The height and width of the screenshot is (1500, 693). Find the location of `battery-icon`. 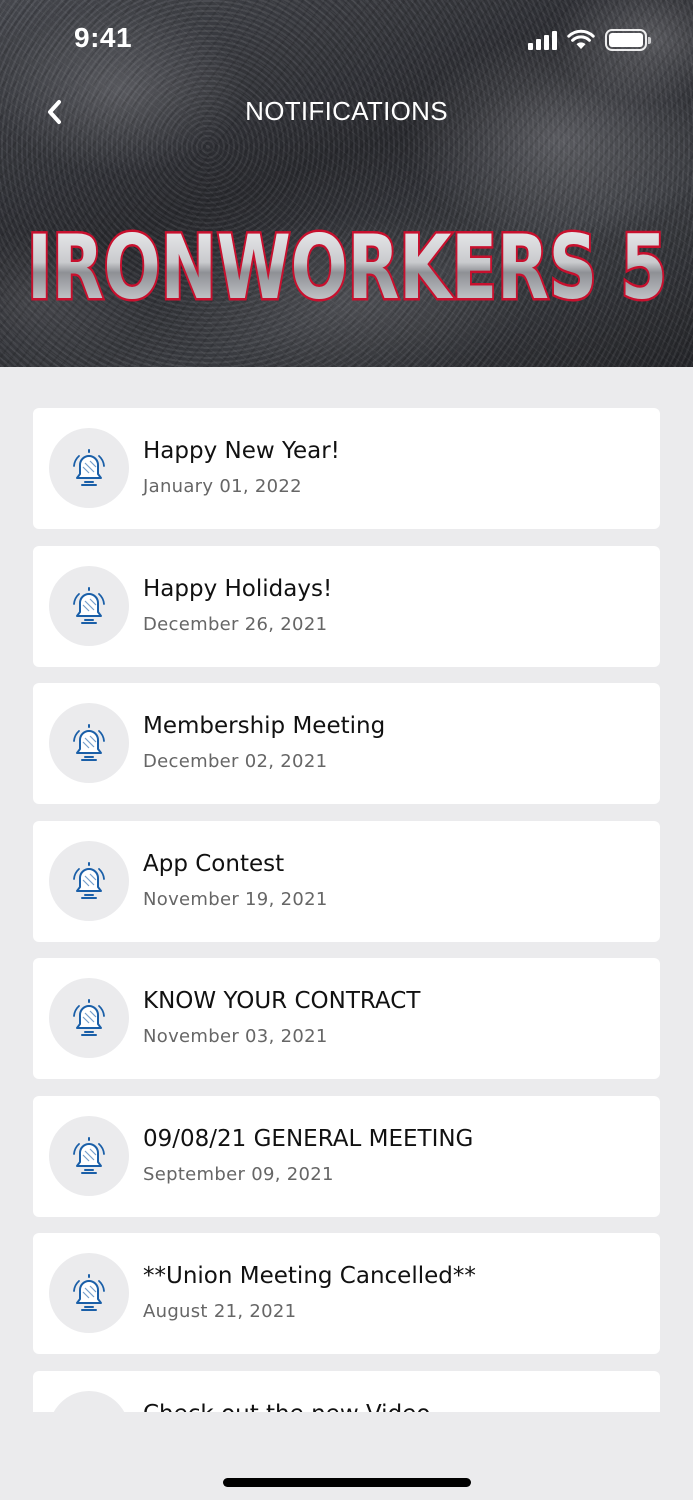

battery-icon is located at coordinates (628, 40).